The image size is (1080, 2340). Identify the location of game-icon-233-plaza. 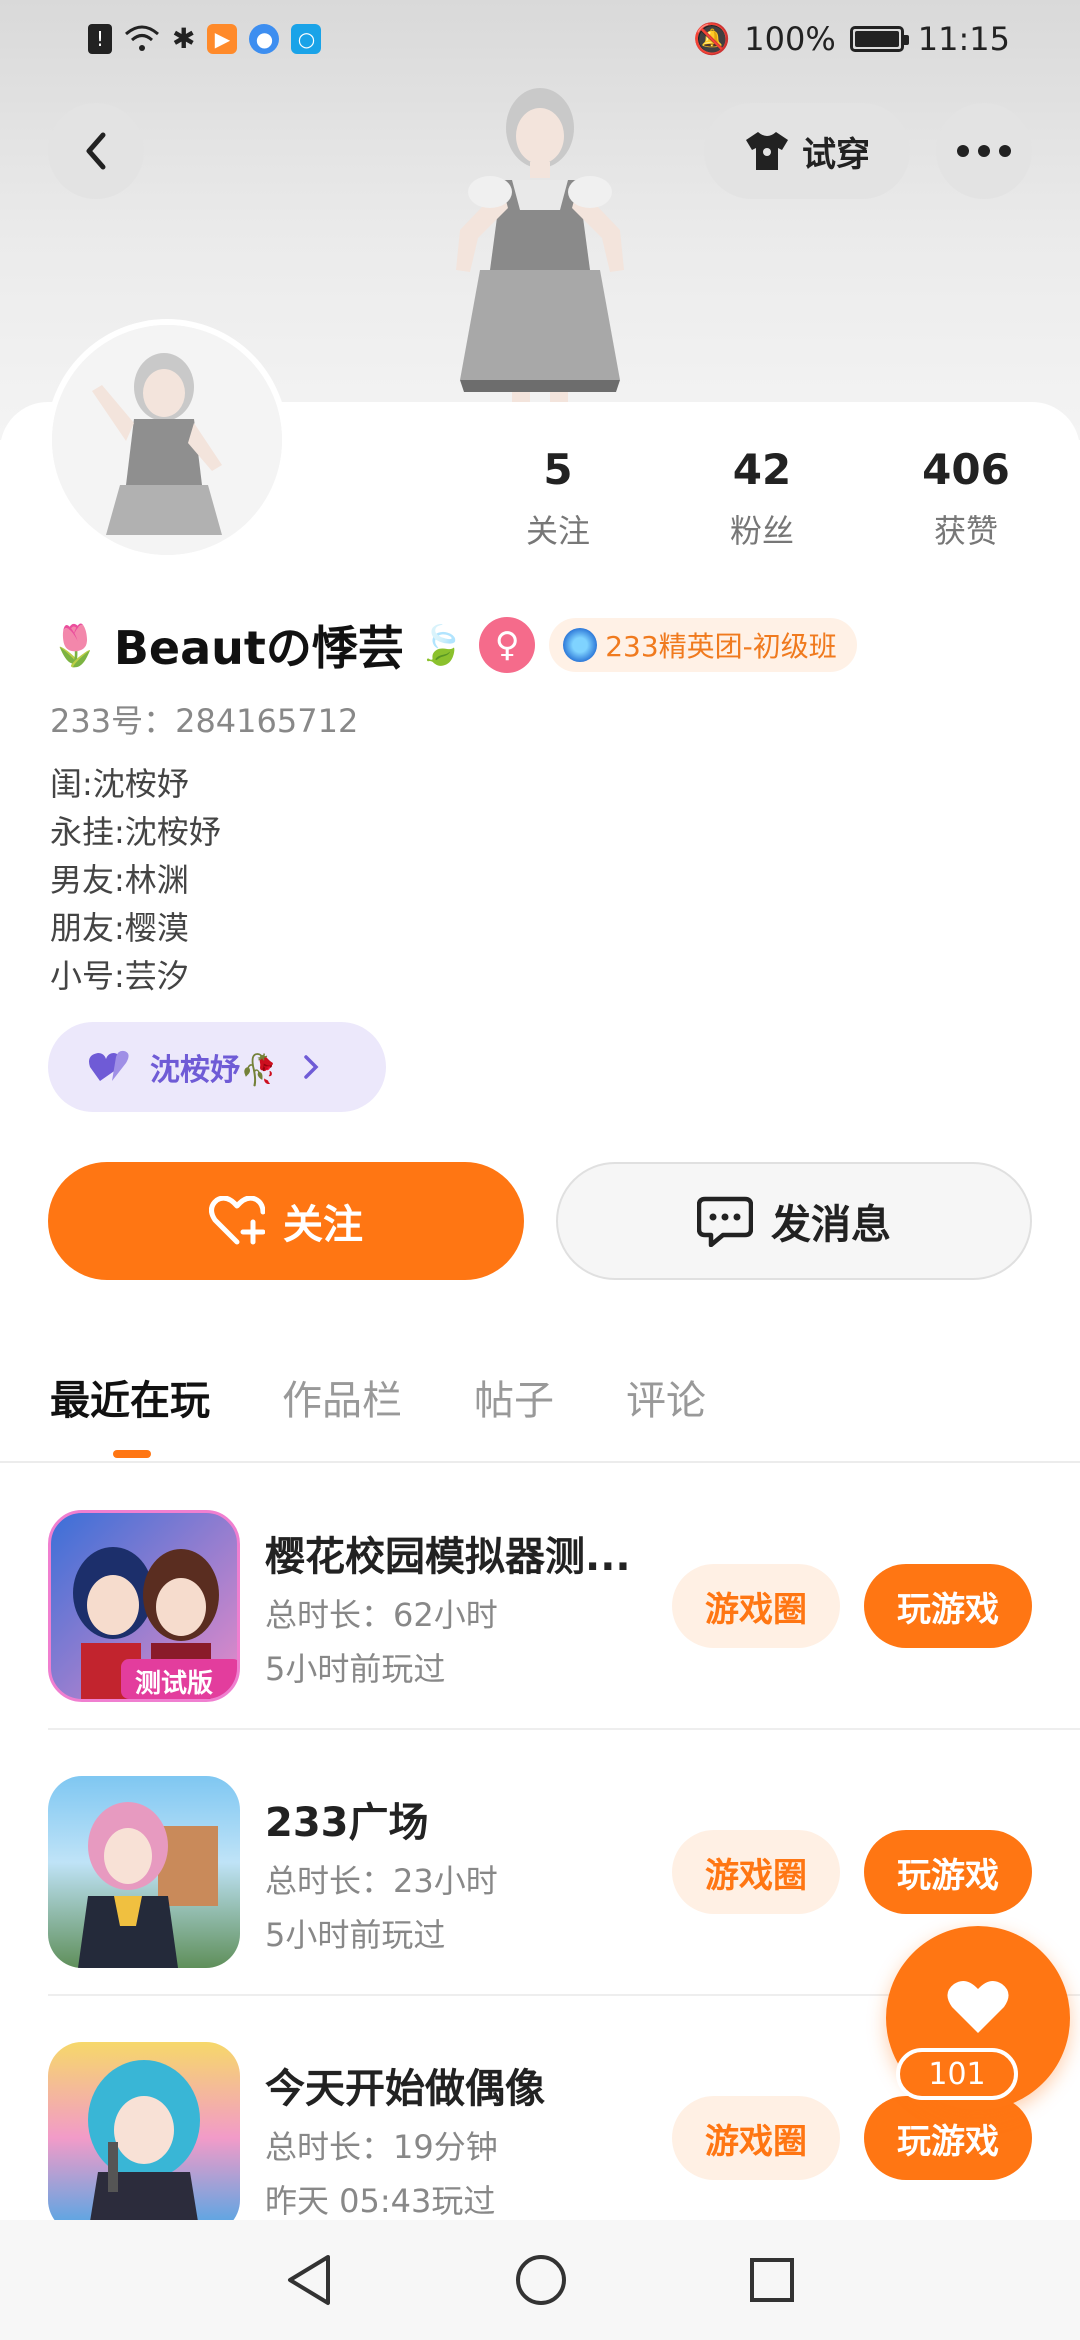
(144, 1872).